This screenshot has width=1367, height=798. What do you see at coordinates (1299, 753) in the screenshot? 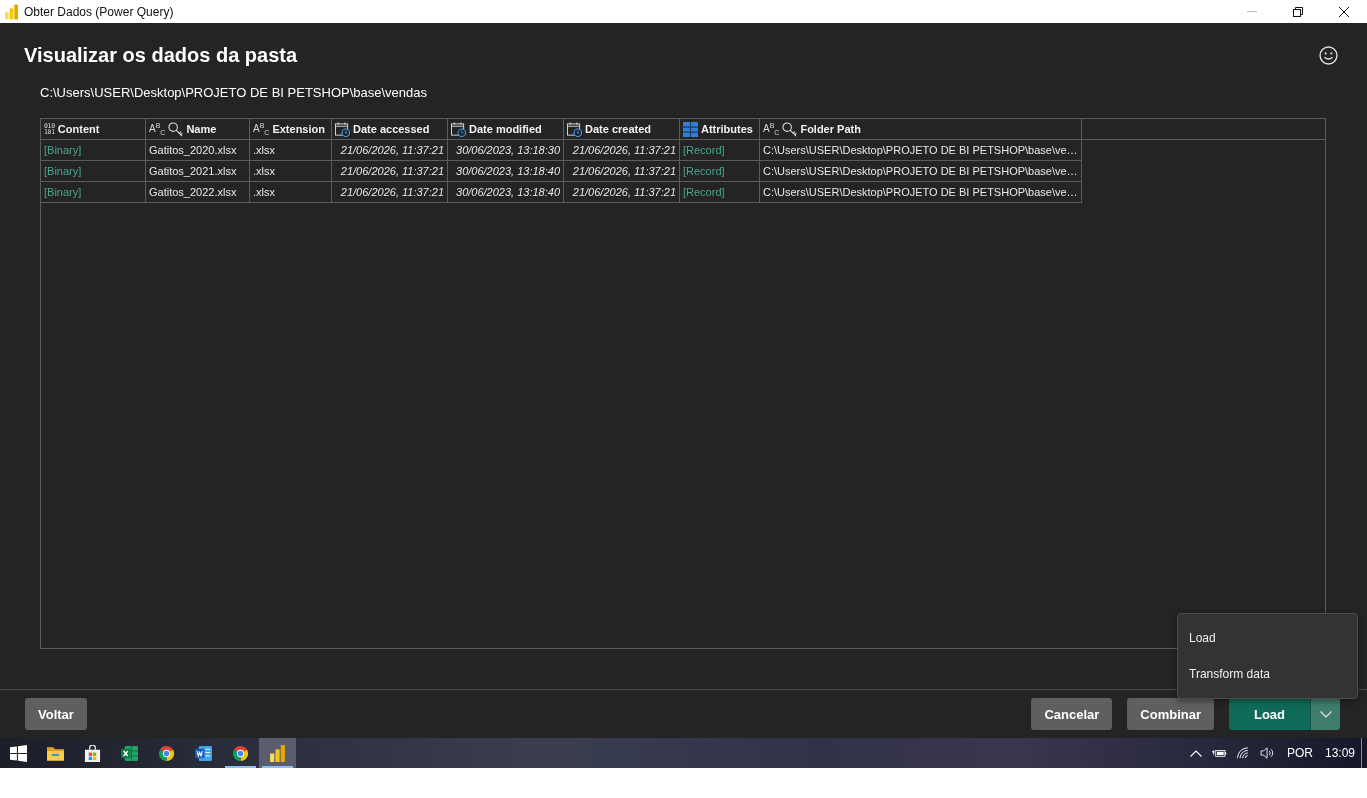
I see `input-language: POR` at bounding box center [1299, 753].